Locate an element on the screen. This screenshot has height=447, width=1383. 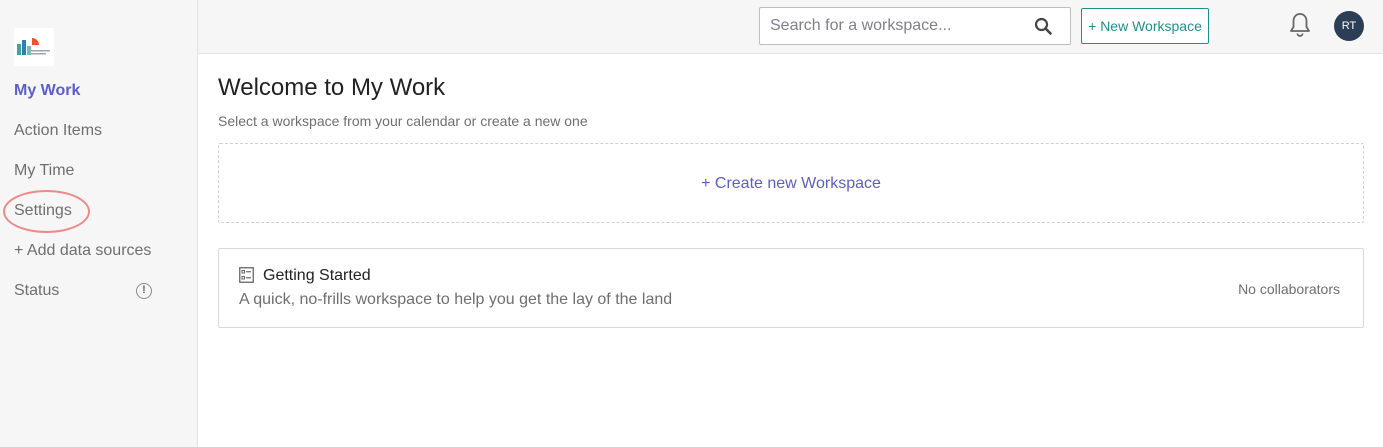
search-icon is located at coordinates (1043, 26).